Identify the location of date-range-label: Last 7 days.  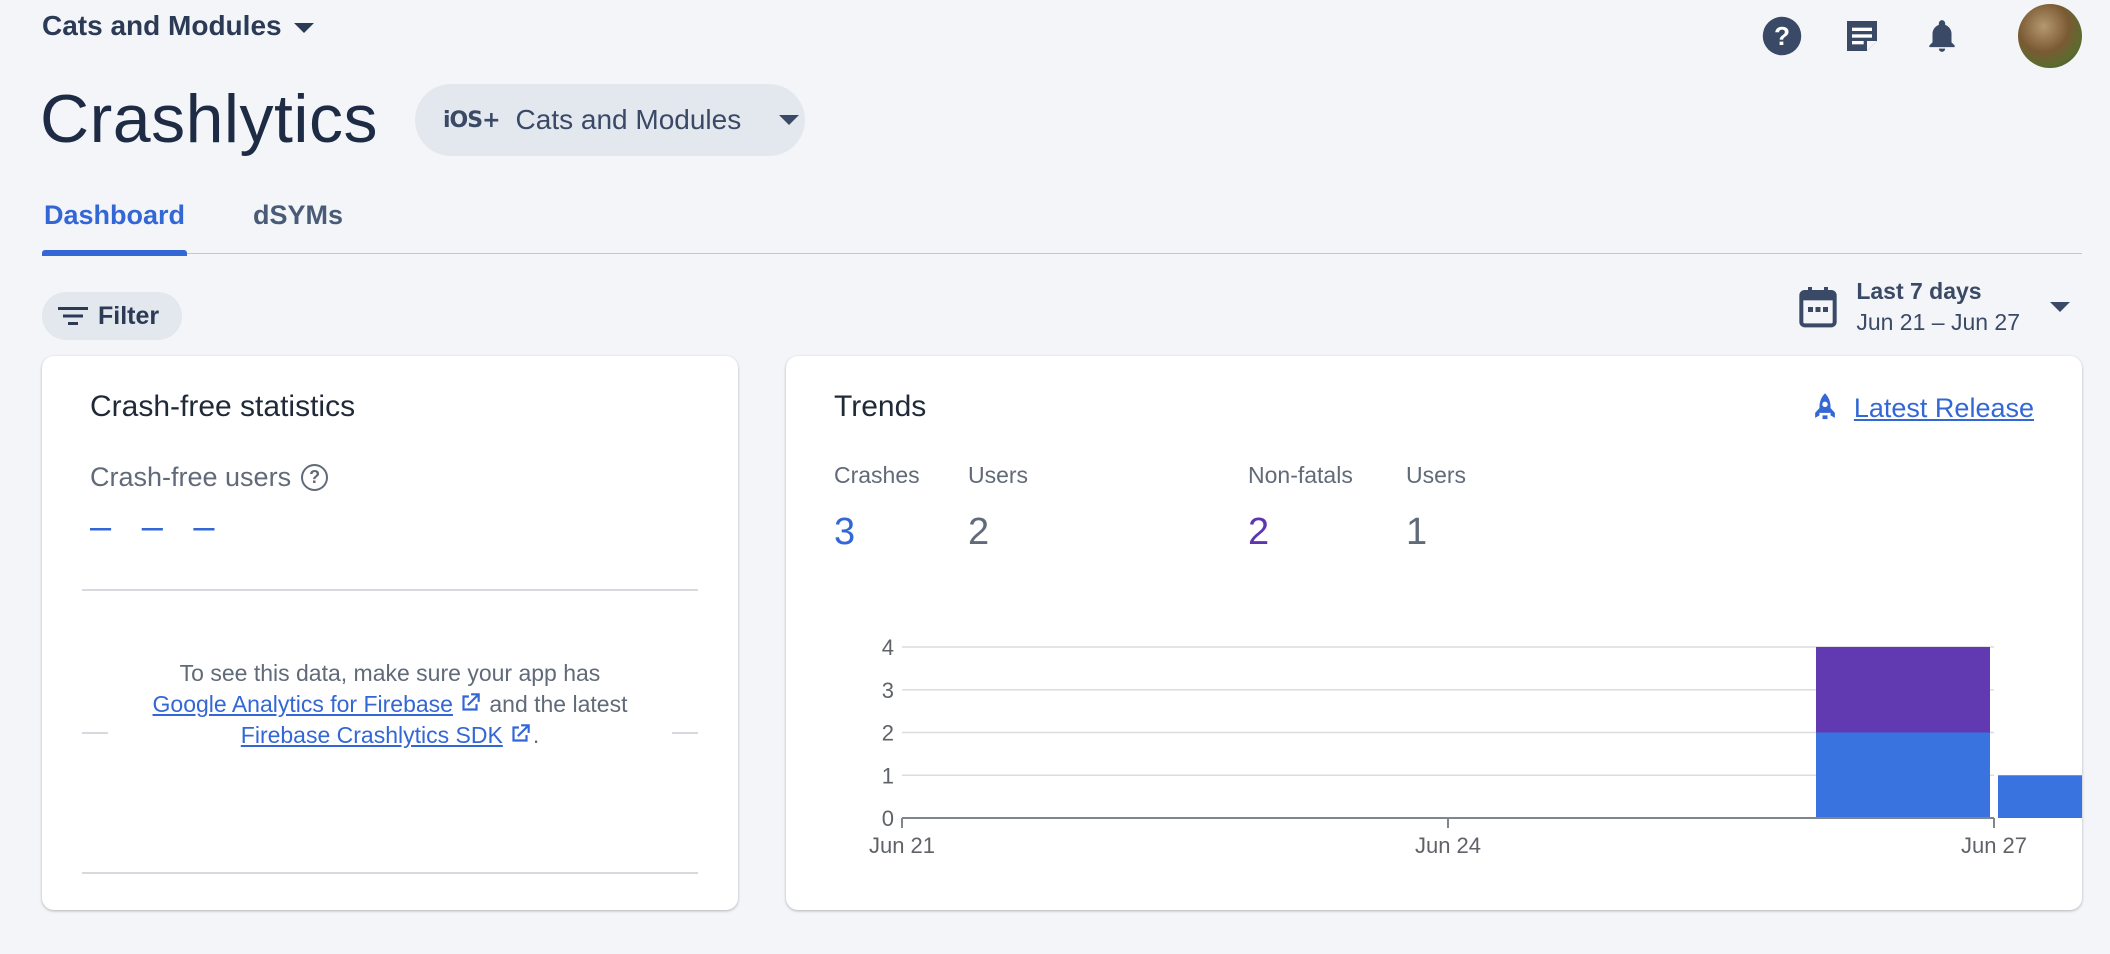
(1919, 291).